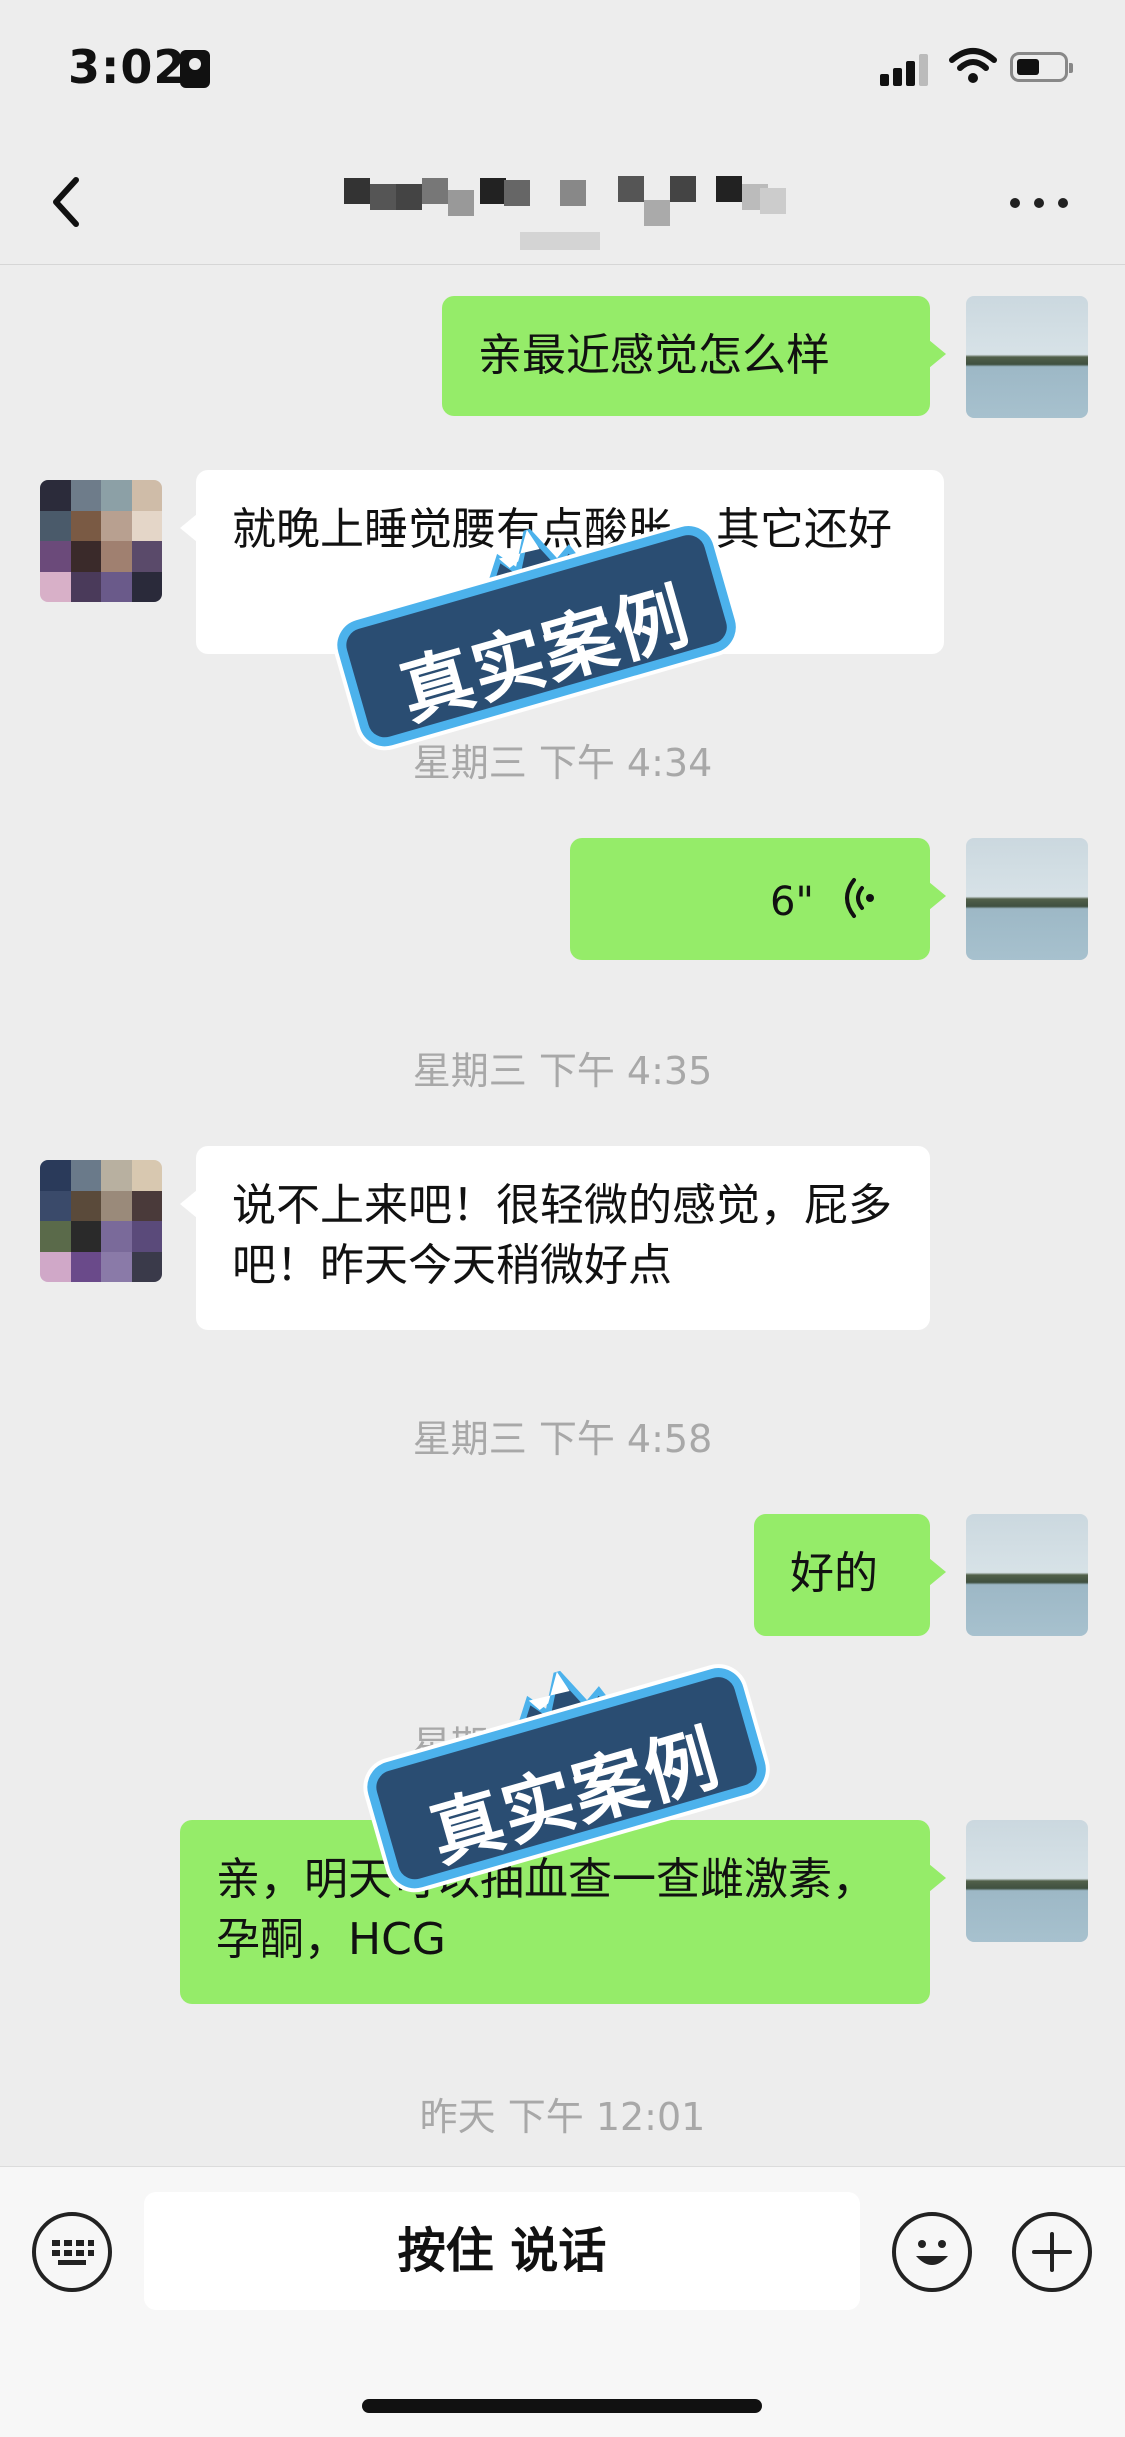 The height and width of the screenshot is (2437, 1125). I want to click on input-bar: 按住 说话, so click(562, 2301).